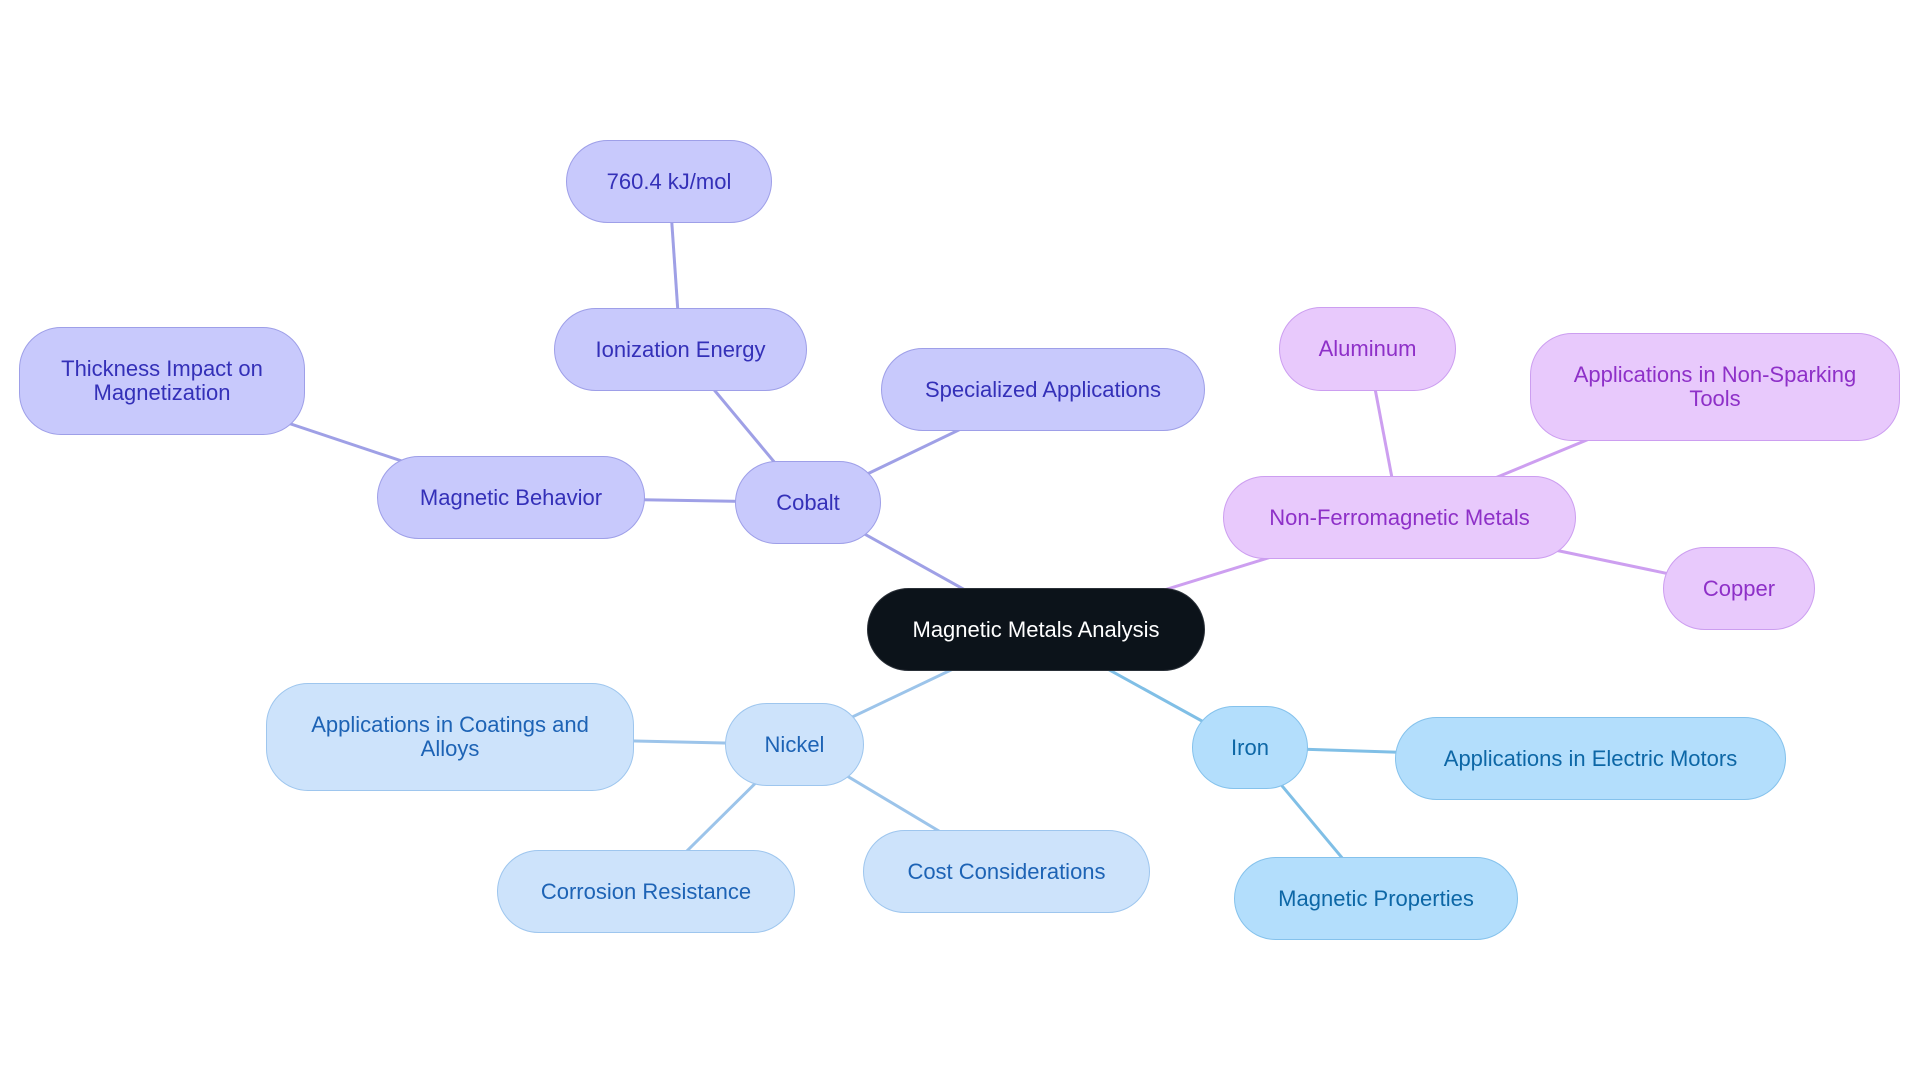 Image resolution: width=1920 pixels, height=1083 pixels. I want to click on magnetic-behavior-node: Magnetic Behavior, so click(511, 497).